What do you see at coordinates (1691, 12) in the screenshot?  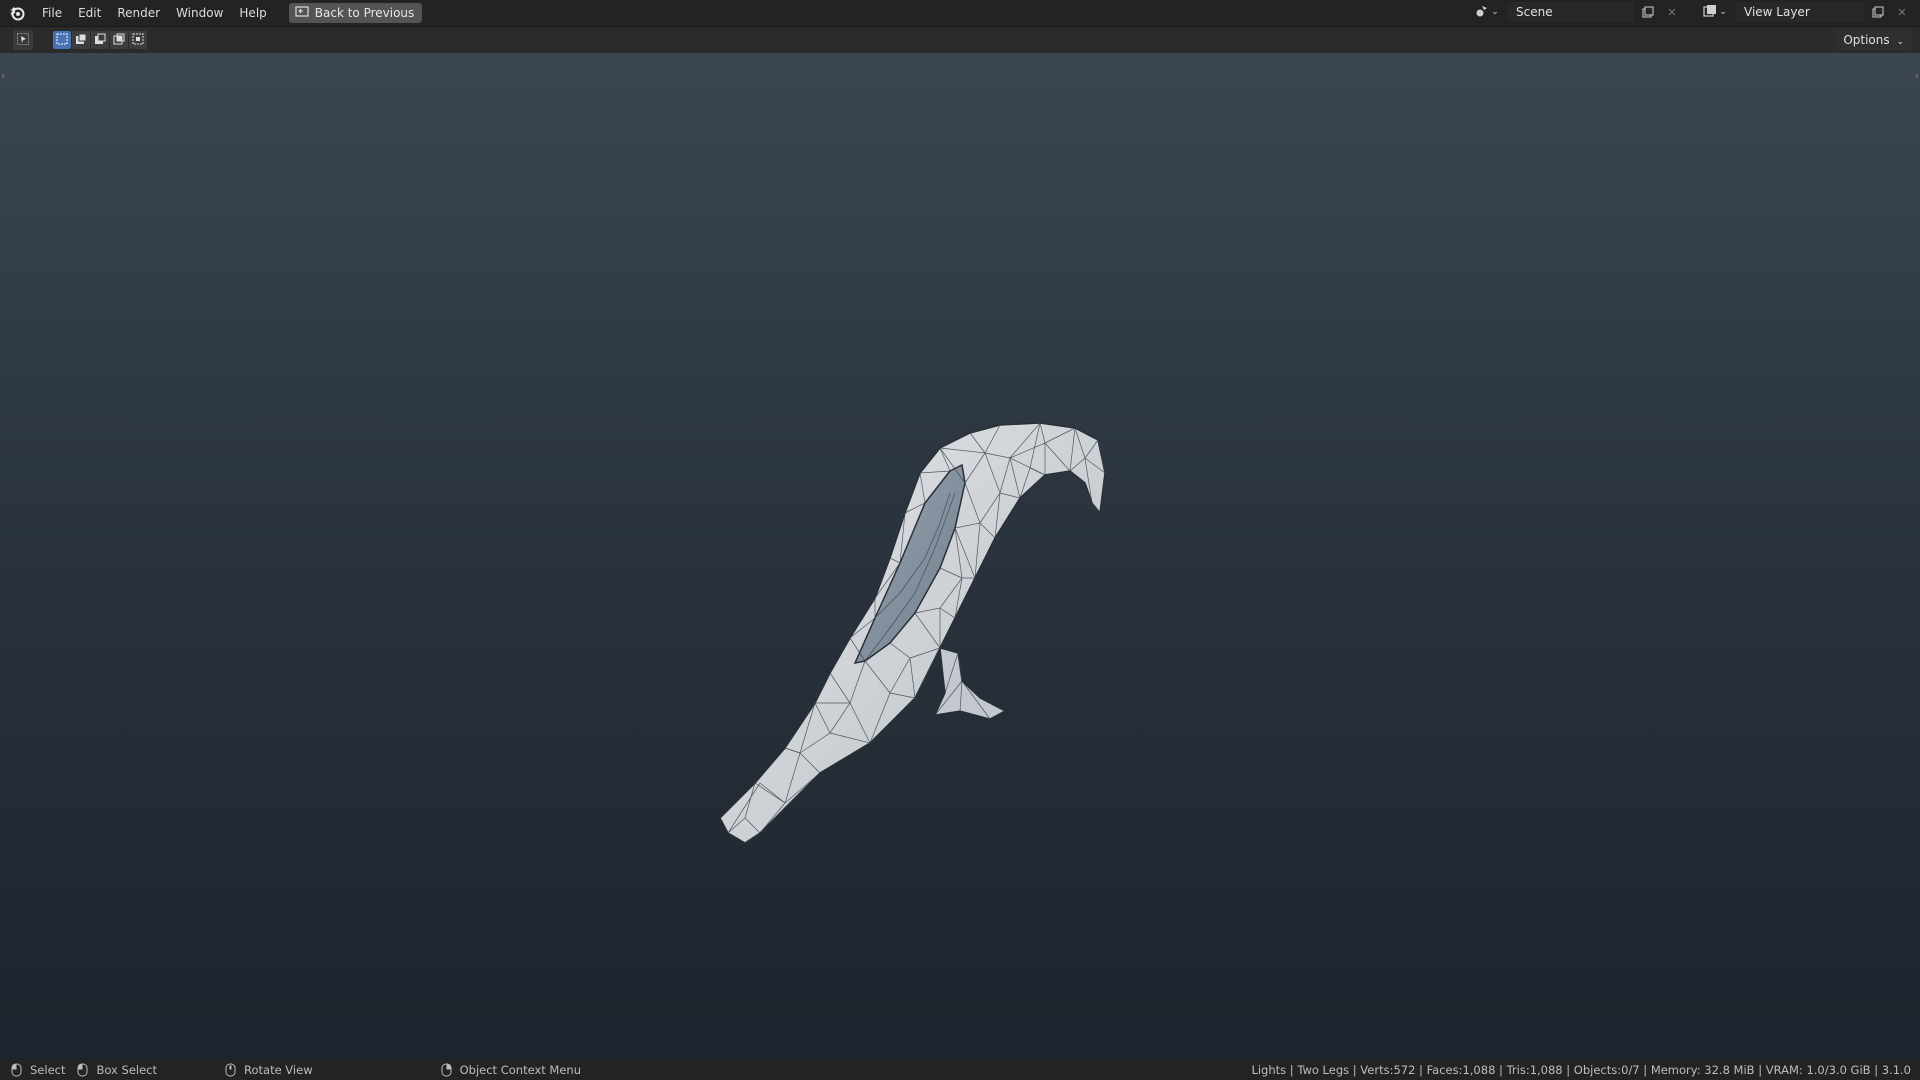 I see `scene-selector-group: ⌄ Scene ✕ ⌄ View Layer ✕` at bounding box center [1691, 12].